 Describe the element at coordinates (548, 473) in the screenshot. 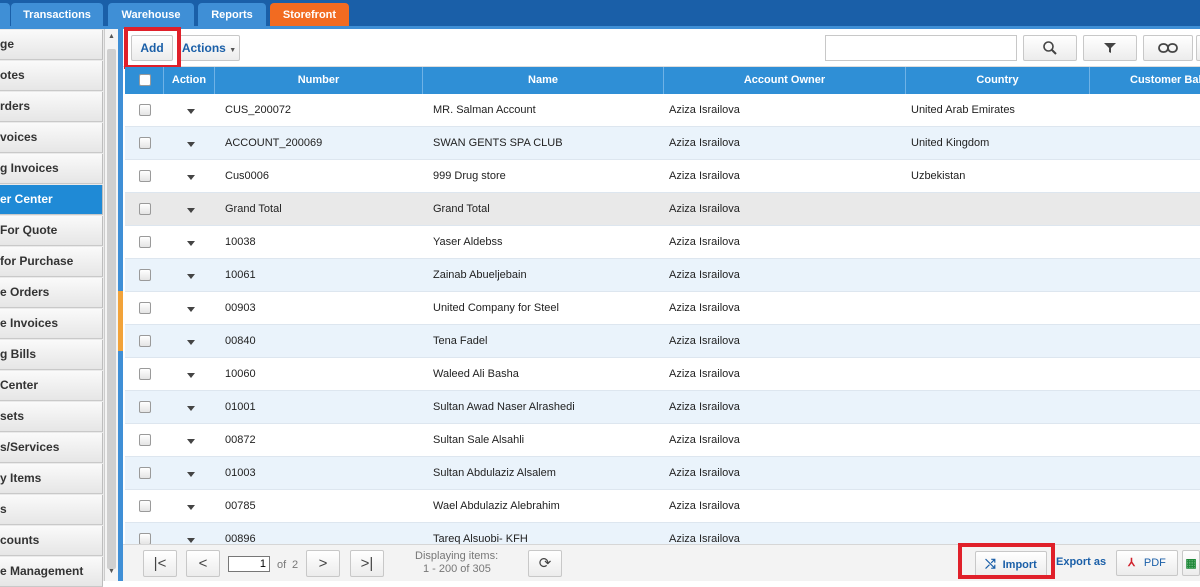

I see `cell-name: Sultan Abdulaziz Alsalem` at that location.